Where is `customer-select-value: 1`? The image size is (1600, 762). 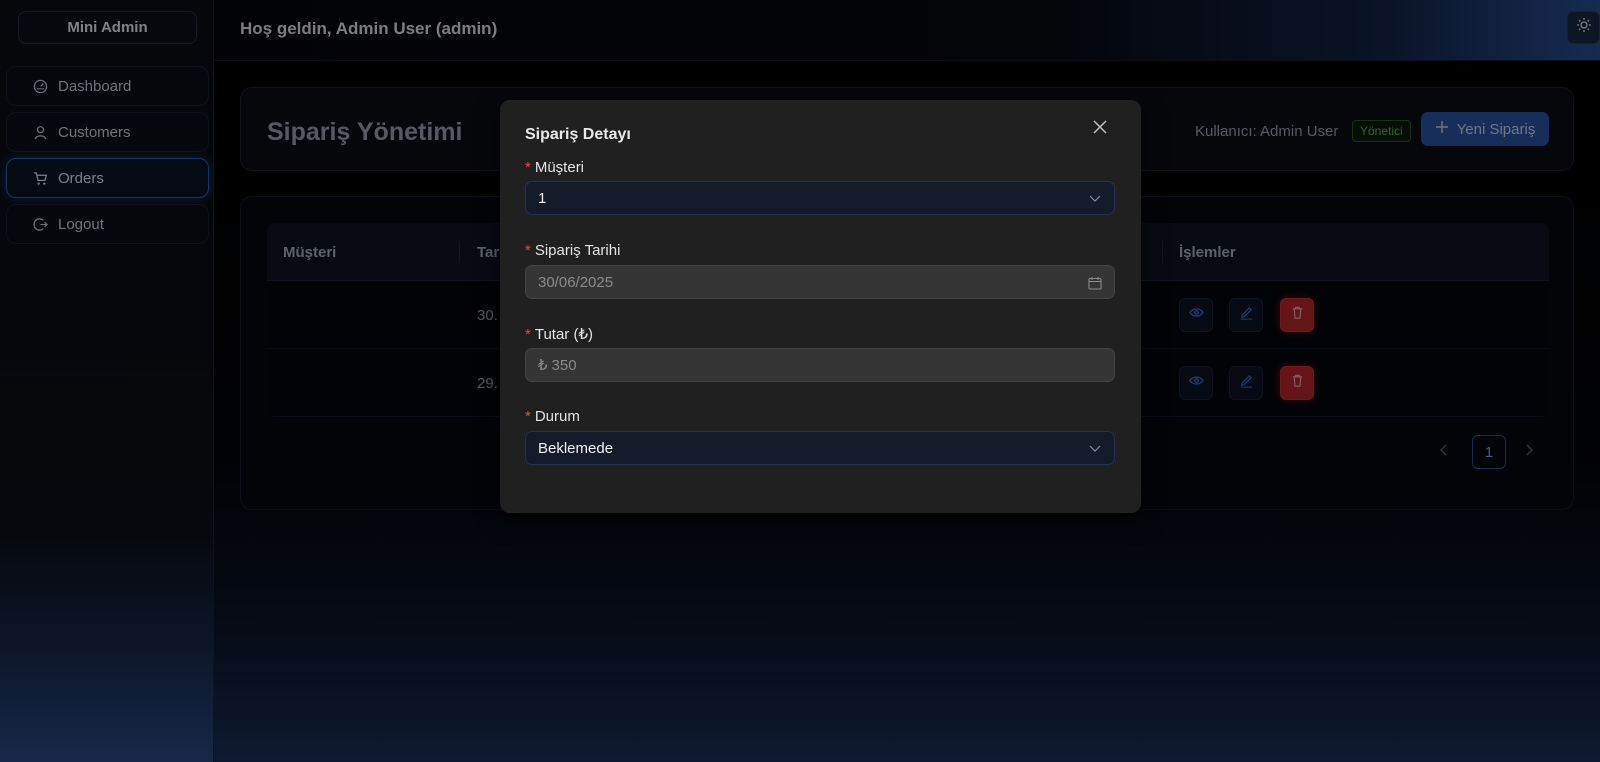 customer-select-value: 1 is located at coordinates (542, 198).